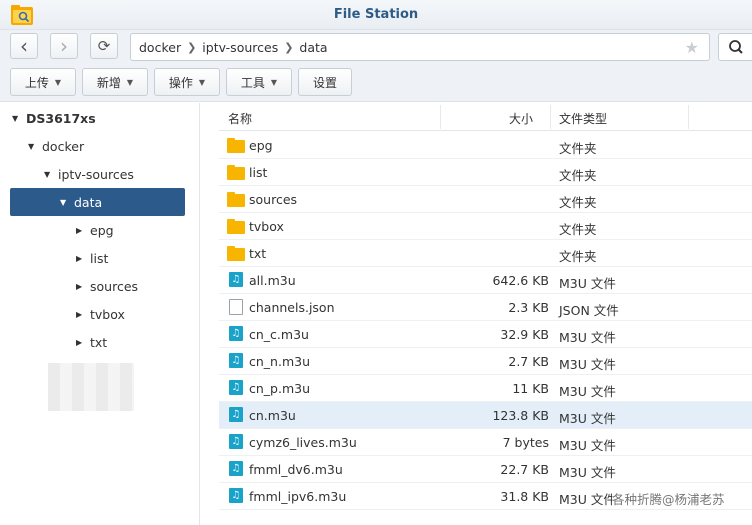 This screenshot has height=525, width=752. Describe the element at coordinates (485, 307) in the screenshot. I see `file-row: channels.json 2.3 KB JSON 文件` at that location.